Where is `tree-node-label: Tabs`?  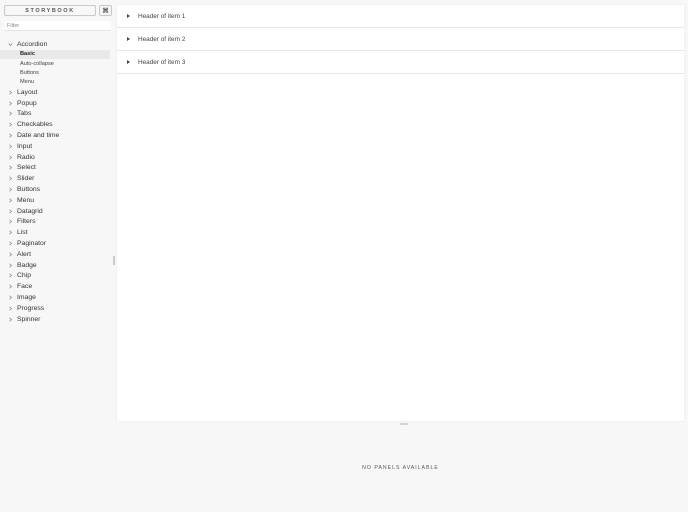
tree-node-label: Tabs is located at coordinates (24, 114).